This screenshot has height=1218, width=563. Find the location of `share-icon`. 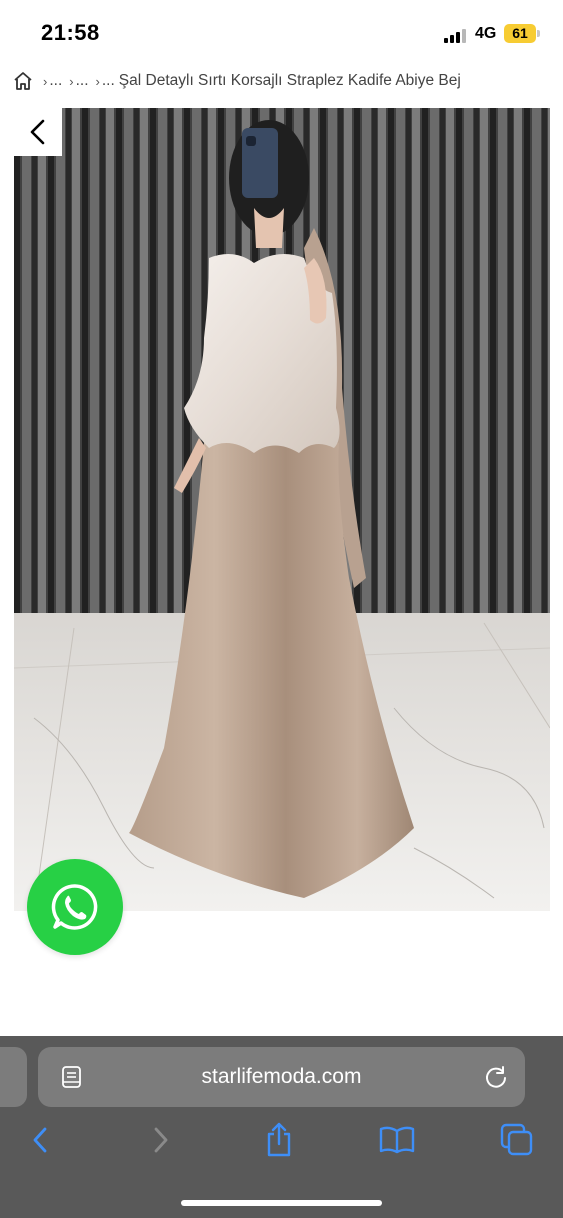

share-icon is located at coordinates (279, 1139).